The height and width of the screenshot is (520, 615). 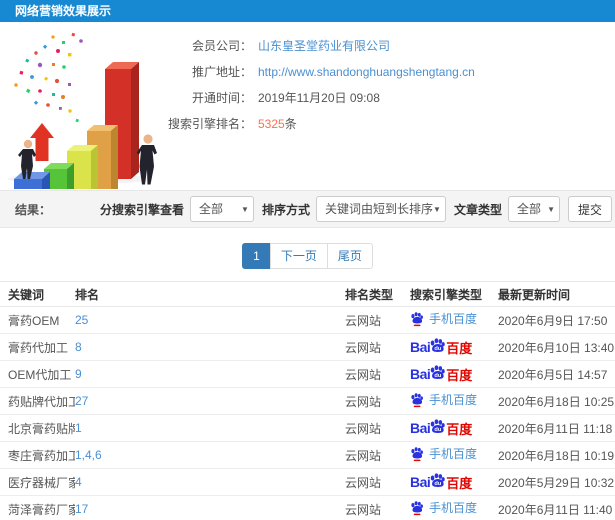 What do you see at coordinates (78, 428) in the screenshot?
I see `rank-link: 1` at bounding box center [78, 428].